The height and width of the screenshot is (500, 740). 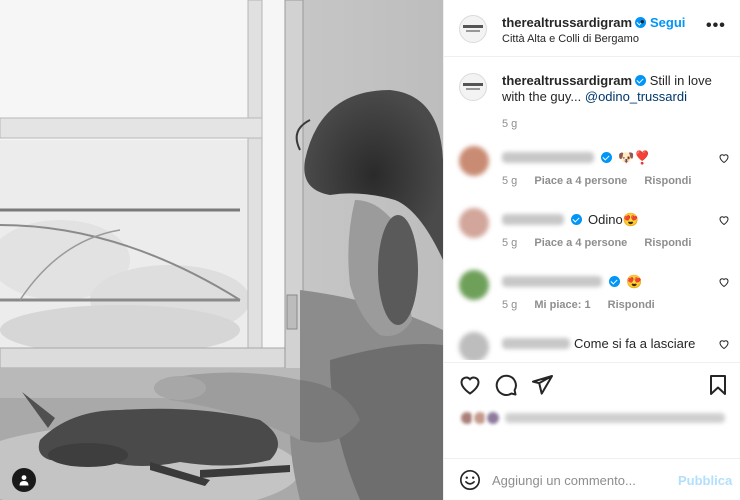 I want to click on liker-avatar, so click(x=493, y=418).